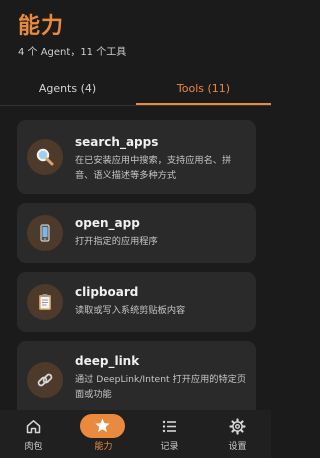  Describe the element at coordinates (102, 425) in the screenshot. I see `star-icon` at that location.